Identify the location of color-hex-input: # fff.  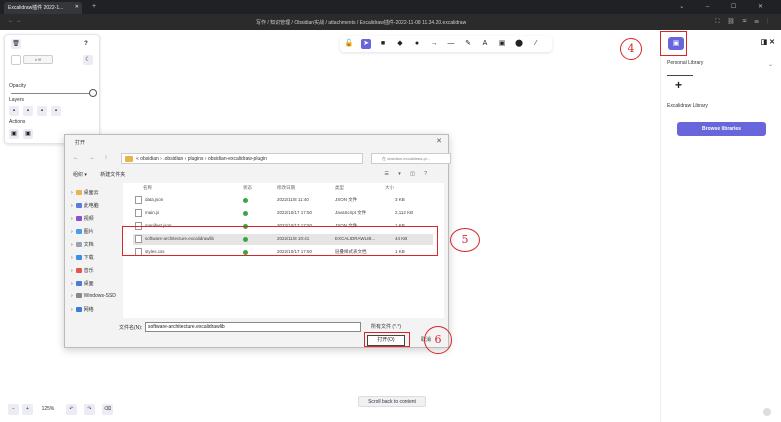
(38, 59).